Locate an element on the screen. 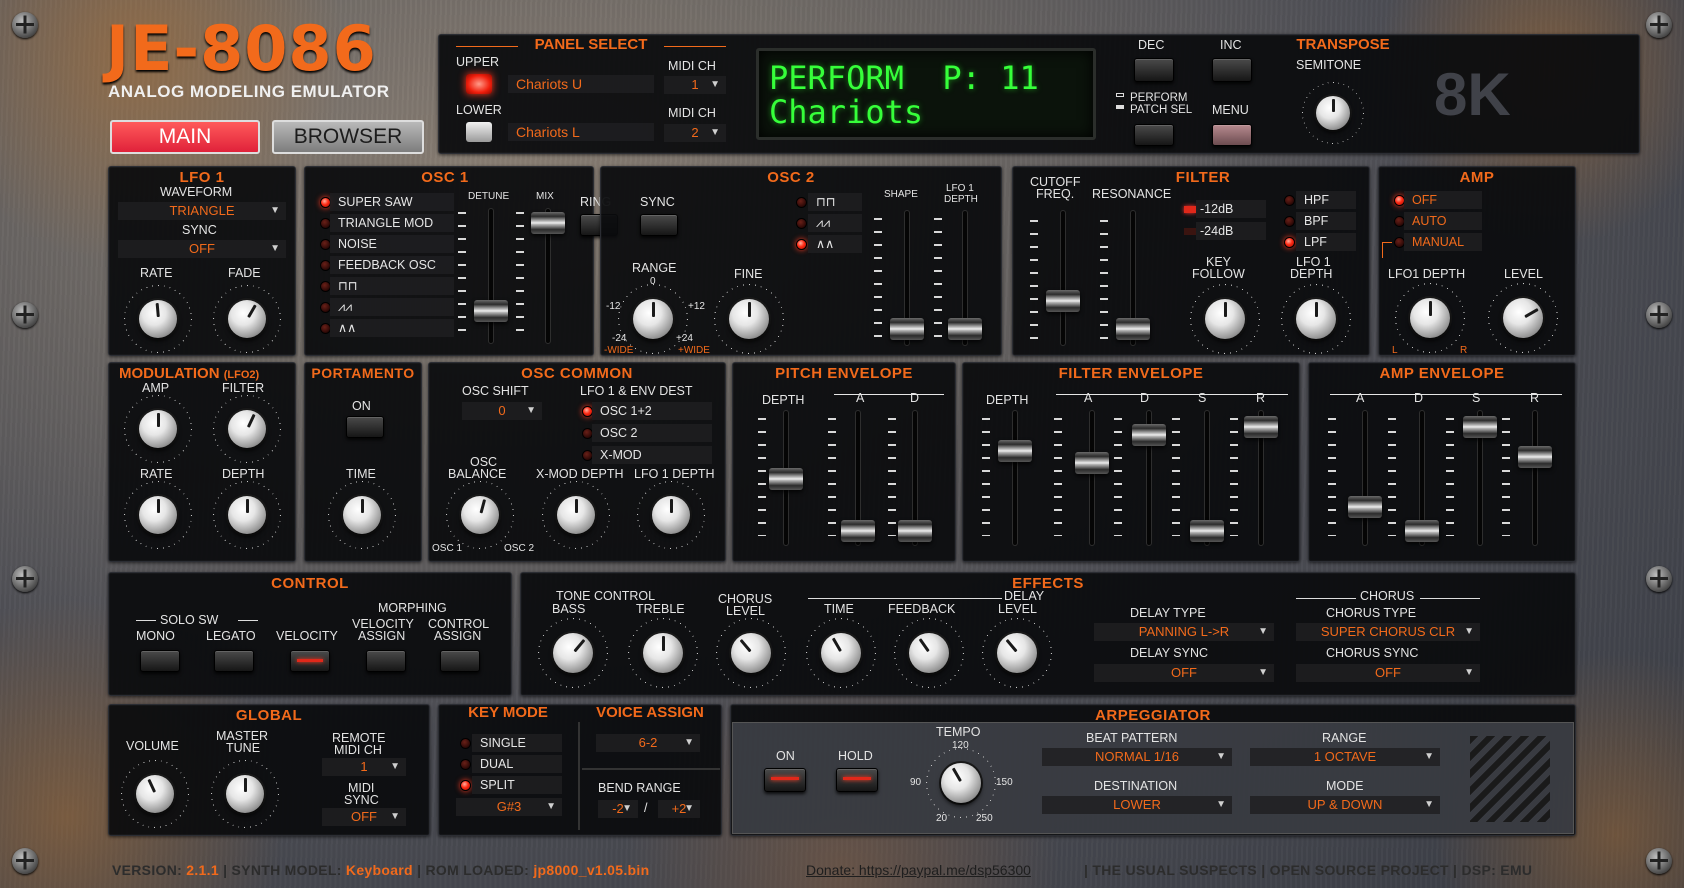  chorus-level-knob is located at coordinates (751, 653).